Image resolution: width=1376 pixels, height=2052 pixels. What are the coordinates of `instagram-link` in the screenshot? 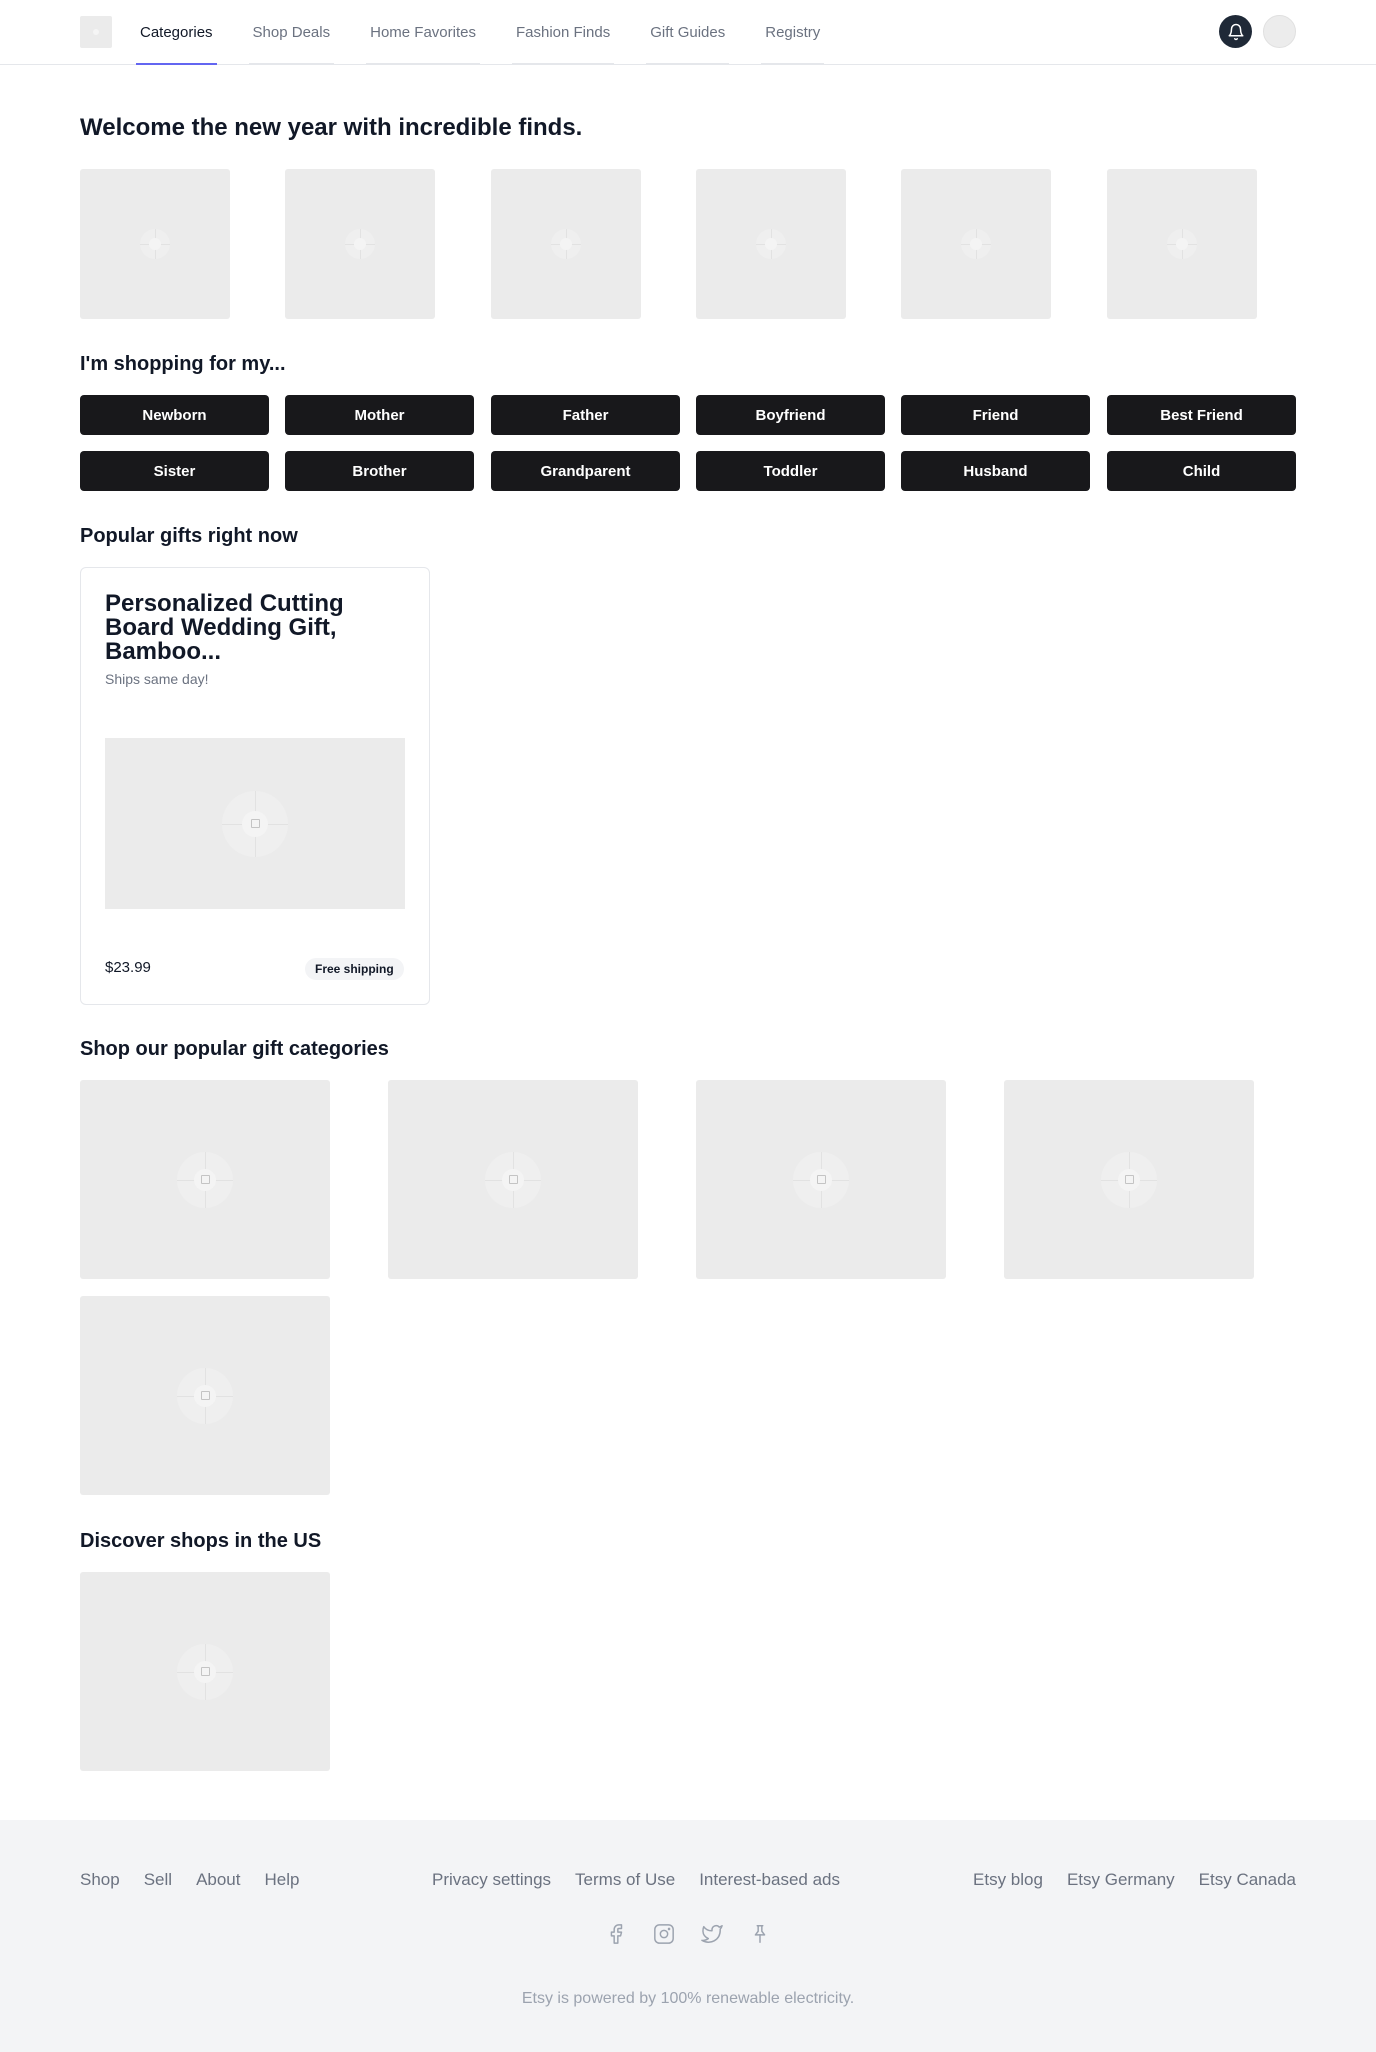 It's located at (664, 1934).